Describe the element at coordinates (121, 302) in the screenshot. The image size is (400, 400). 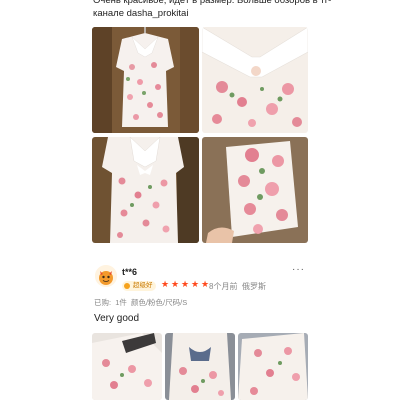
I see `purchase-quantity: 1件` at that location.